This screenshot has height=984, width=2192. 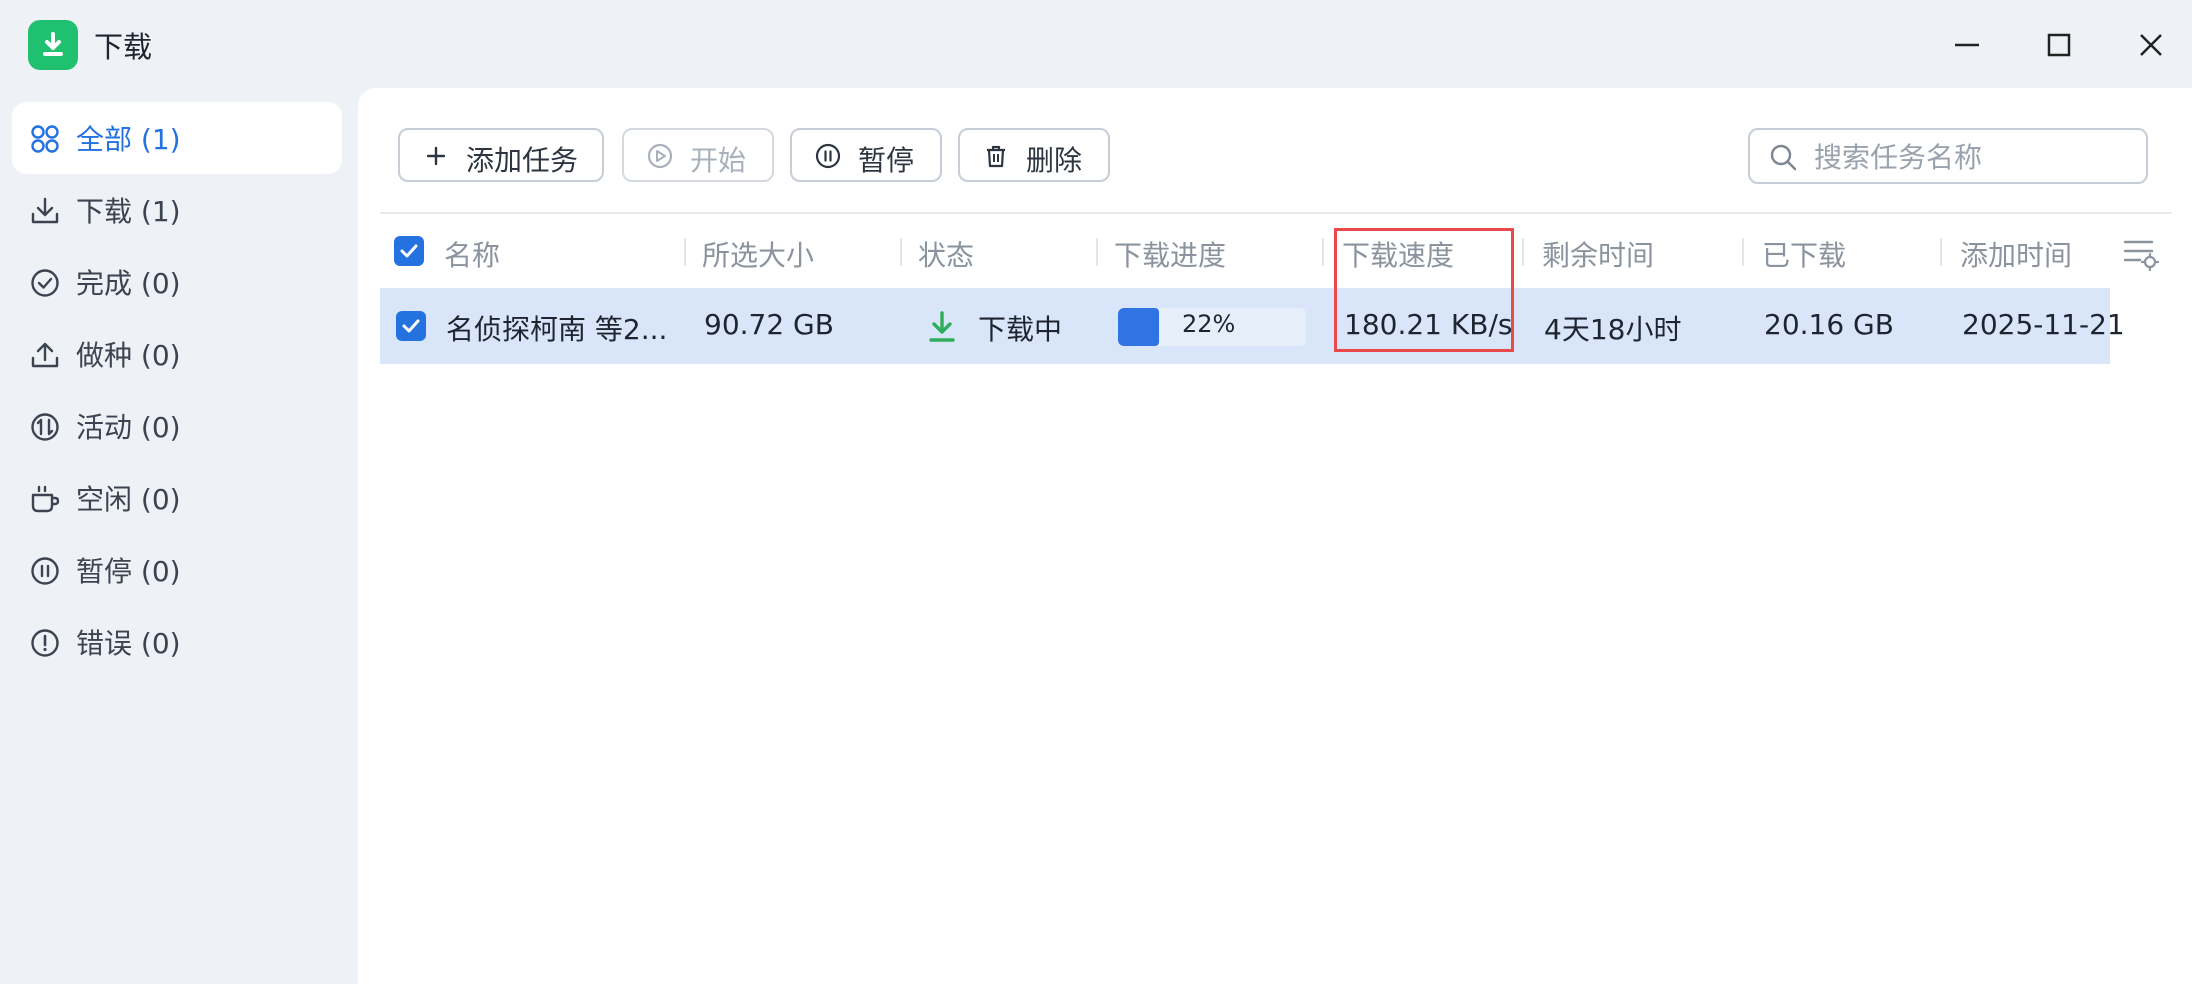 What do you see at coordinates (2016, 254) in the screenshot?
I see `column-header-added: 添加时间` at bounding box center [2016, 254].